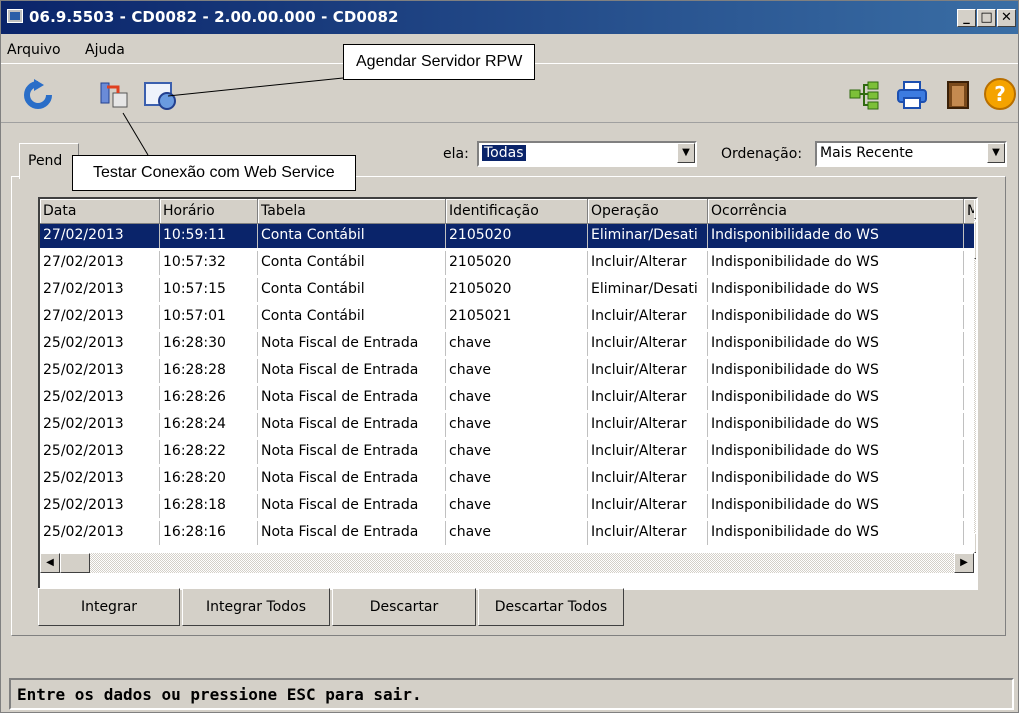 Image resolution: width=1019 pixels, height=713 pixels. I want to click on descartar-todos-button: Descartar Todos, so click(551, 607).